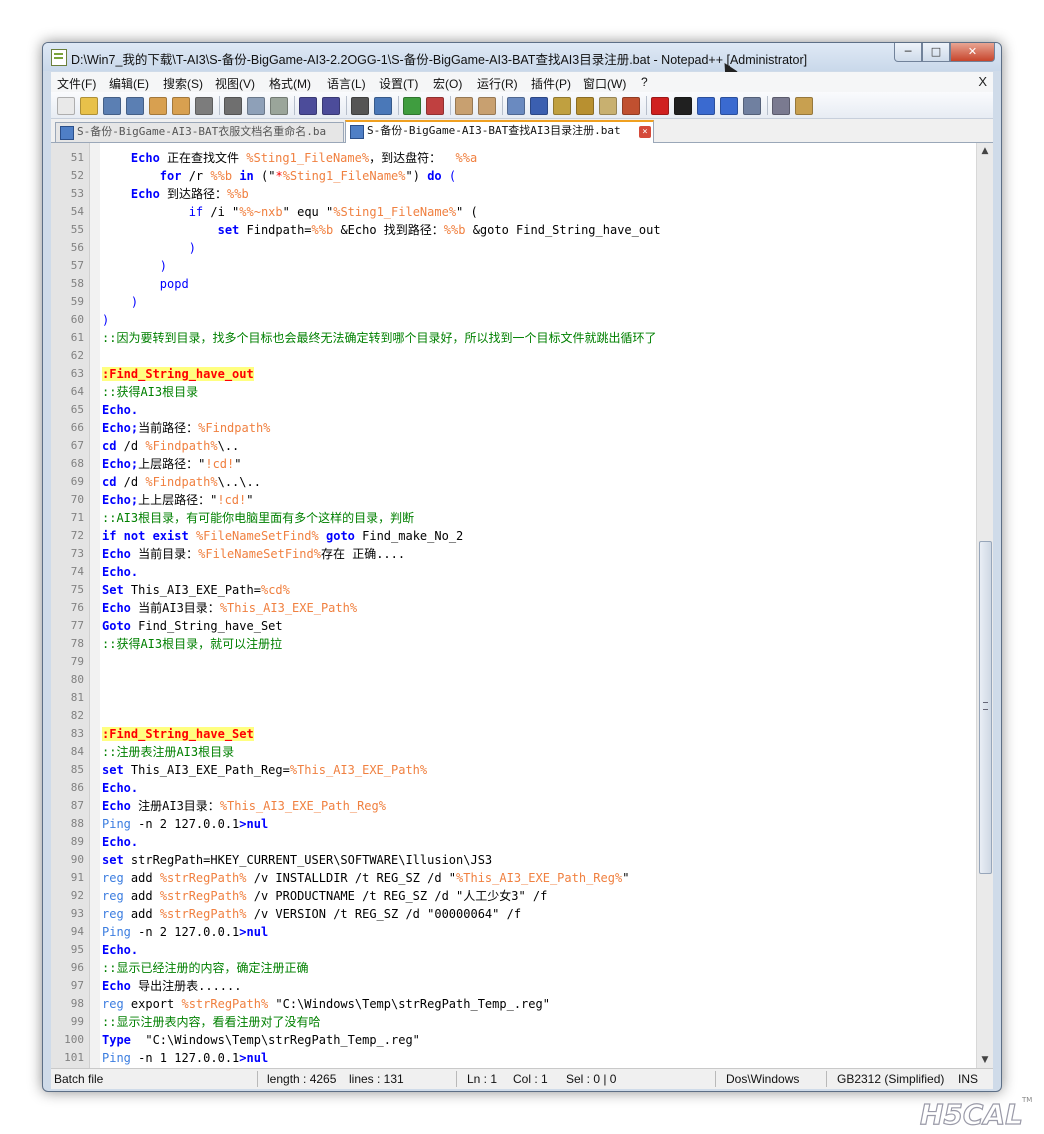 The height and width of the screenshot is (1134, 1044). Describe the element at coordinates (984, 605) in the screenshot. I see `vertical-scrollbar: ▲ ▼` at that location.